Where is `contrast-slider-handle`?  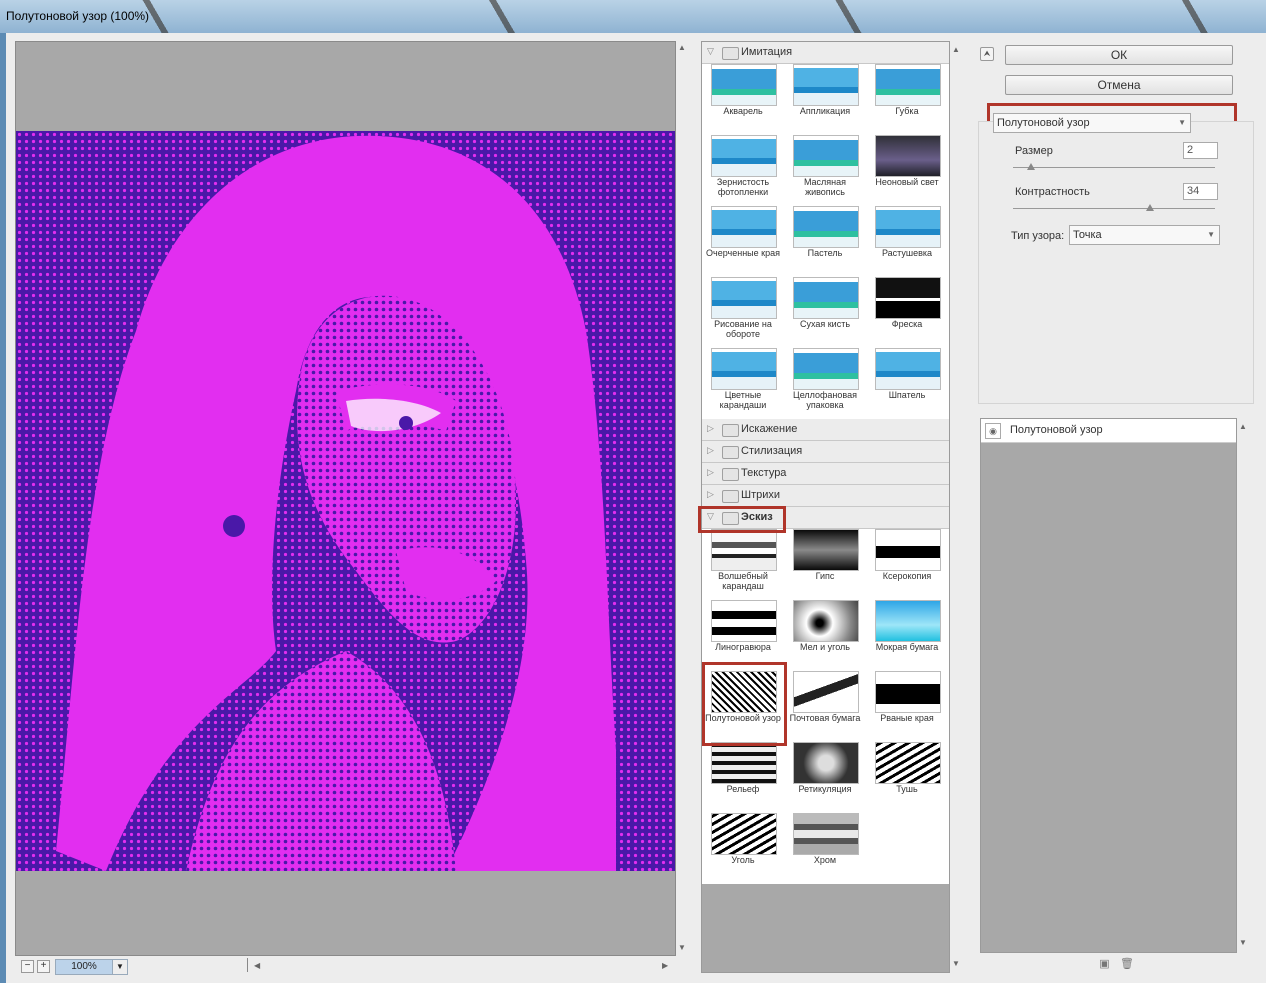
contrast-slider-handle is located at coordinates (1150, 207).